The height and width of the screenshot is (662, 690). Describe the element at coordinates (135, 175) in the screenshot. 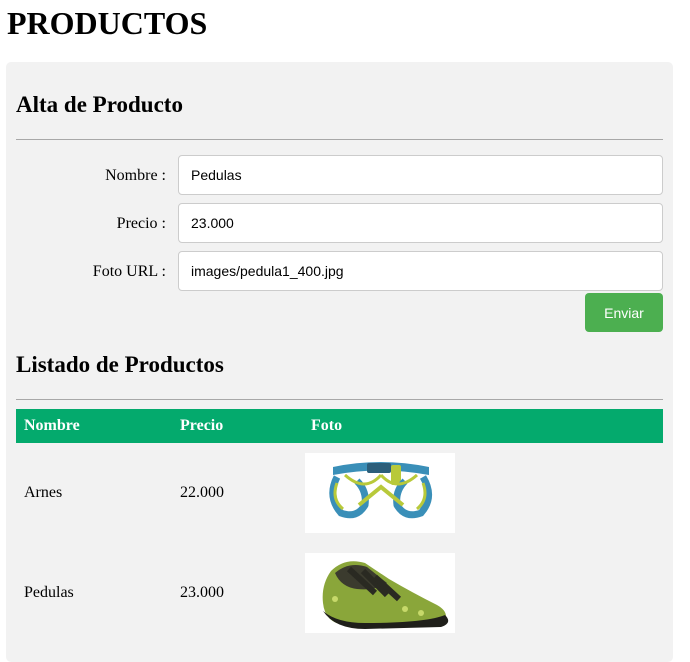

I see `name-label: Nombre :` at that location.